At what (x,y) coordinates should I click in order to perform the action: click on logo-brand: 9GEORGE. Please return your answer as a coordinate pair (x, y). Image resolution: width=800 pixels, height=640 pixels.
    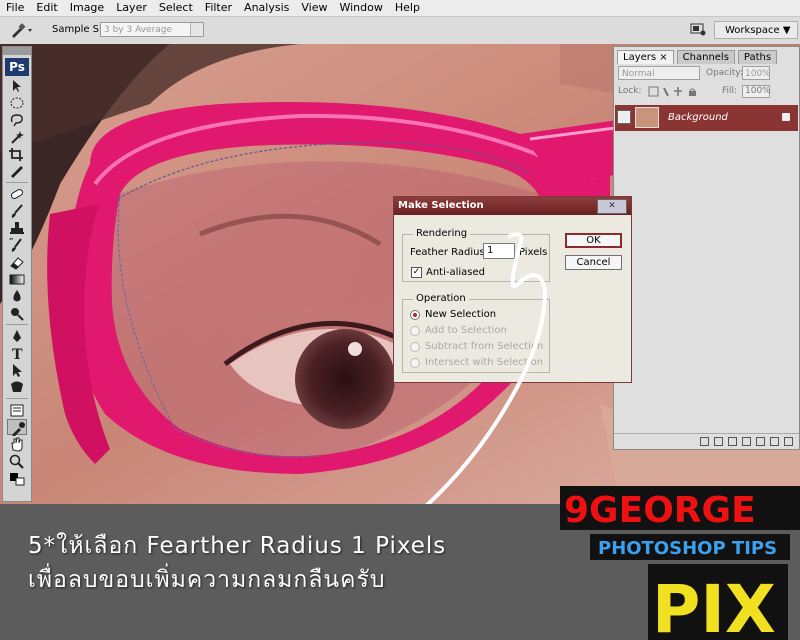
    Looking at the image, I should click on (660, 510).